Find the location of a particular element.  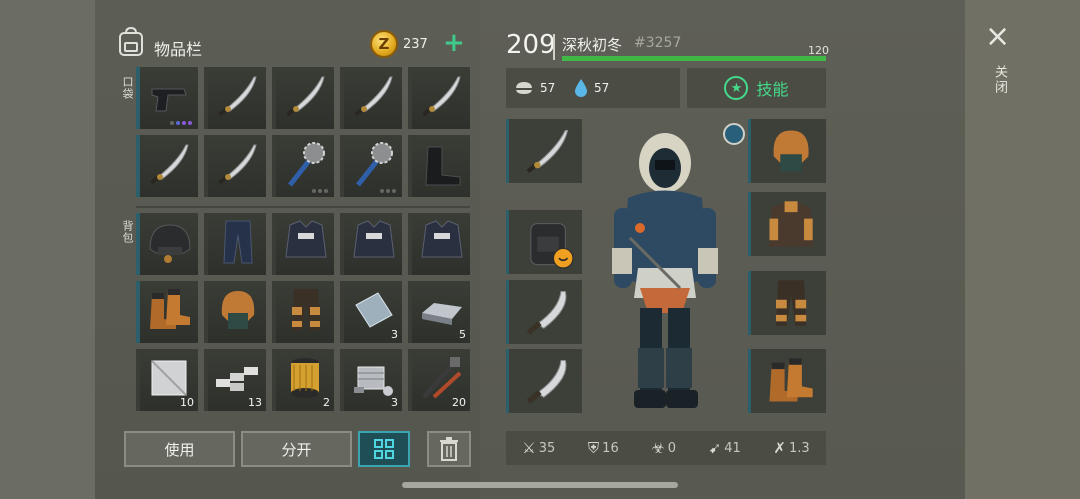

crit-stat: ✗ 1.3 is located at coordinates (791, 448).